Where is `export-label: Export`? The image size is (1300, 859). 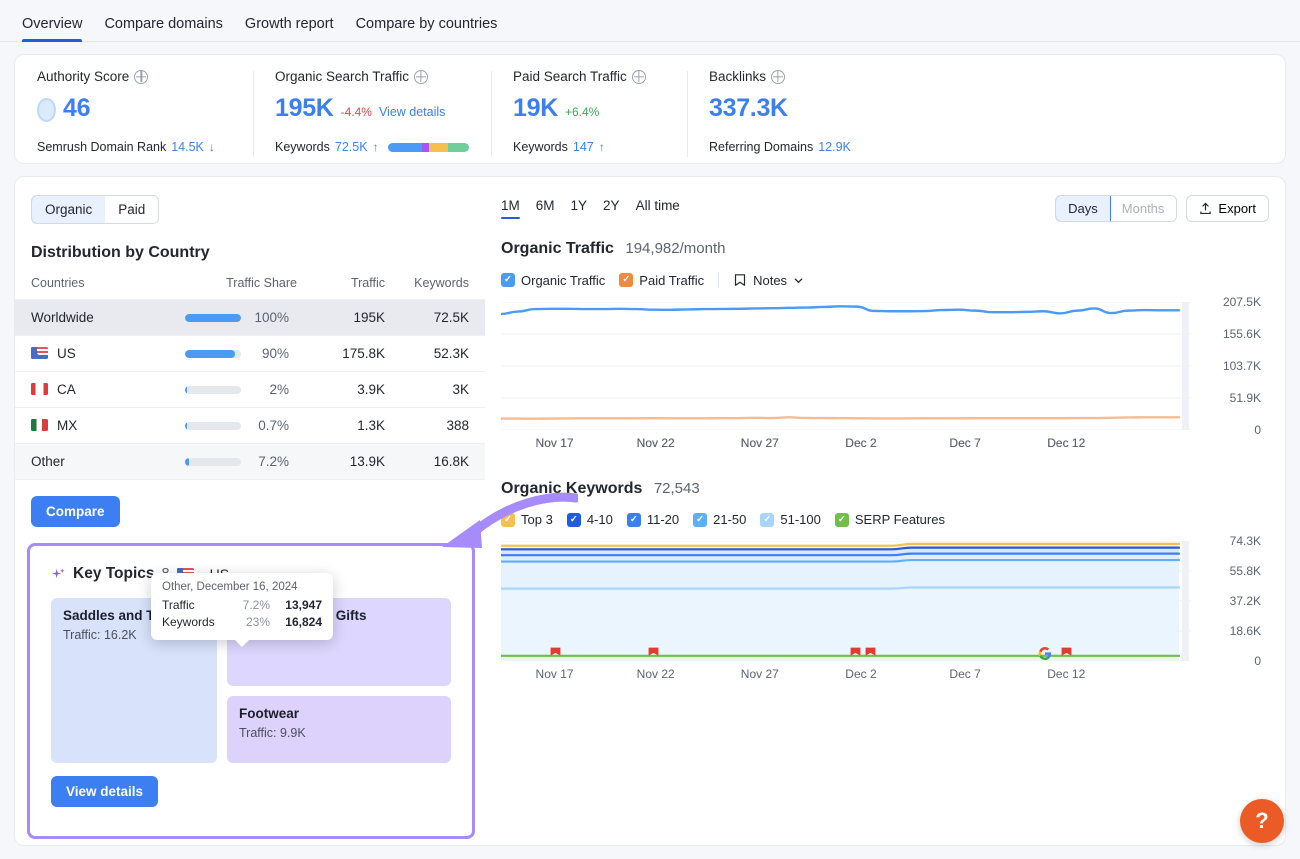 export-label: Export is located at coordinates (1237, 208).